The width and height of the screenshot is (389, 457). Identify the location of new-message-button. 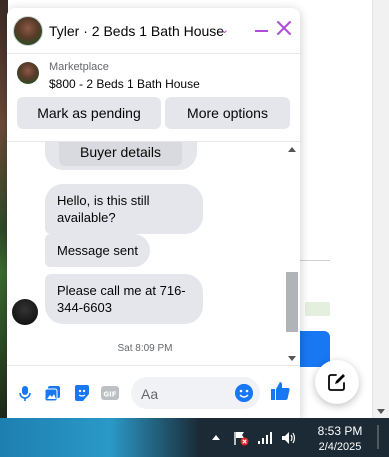
(337, 382).